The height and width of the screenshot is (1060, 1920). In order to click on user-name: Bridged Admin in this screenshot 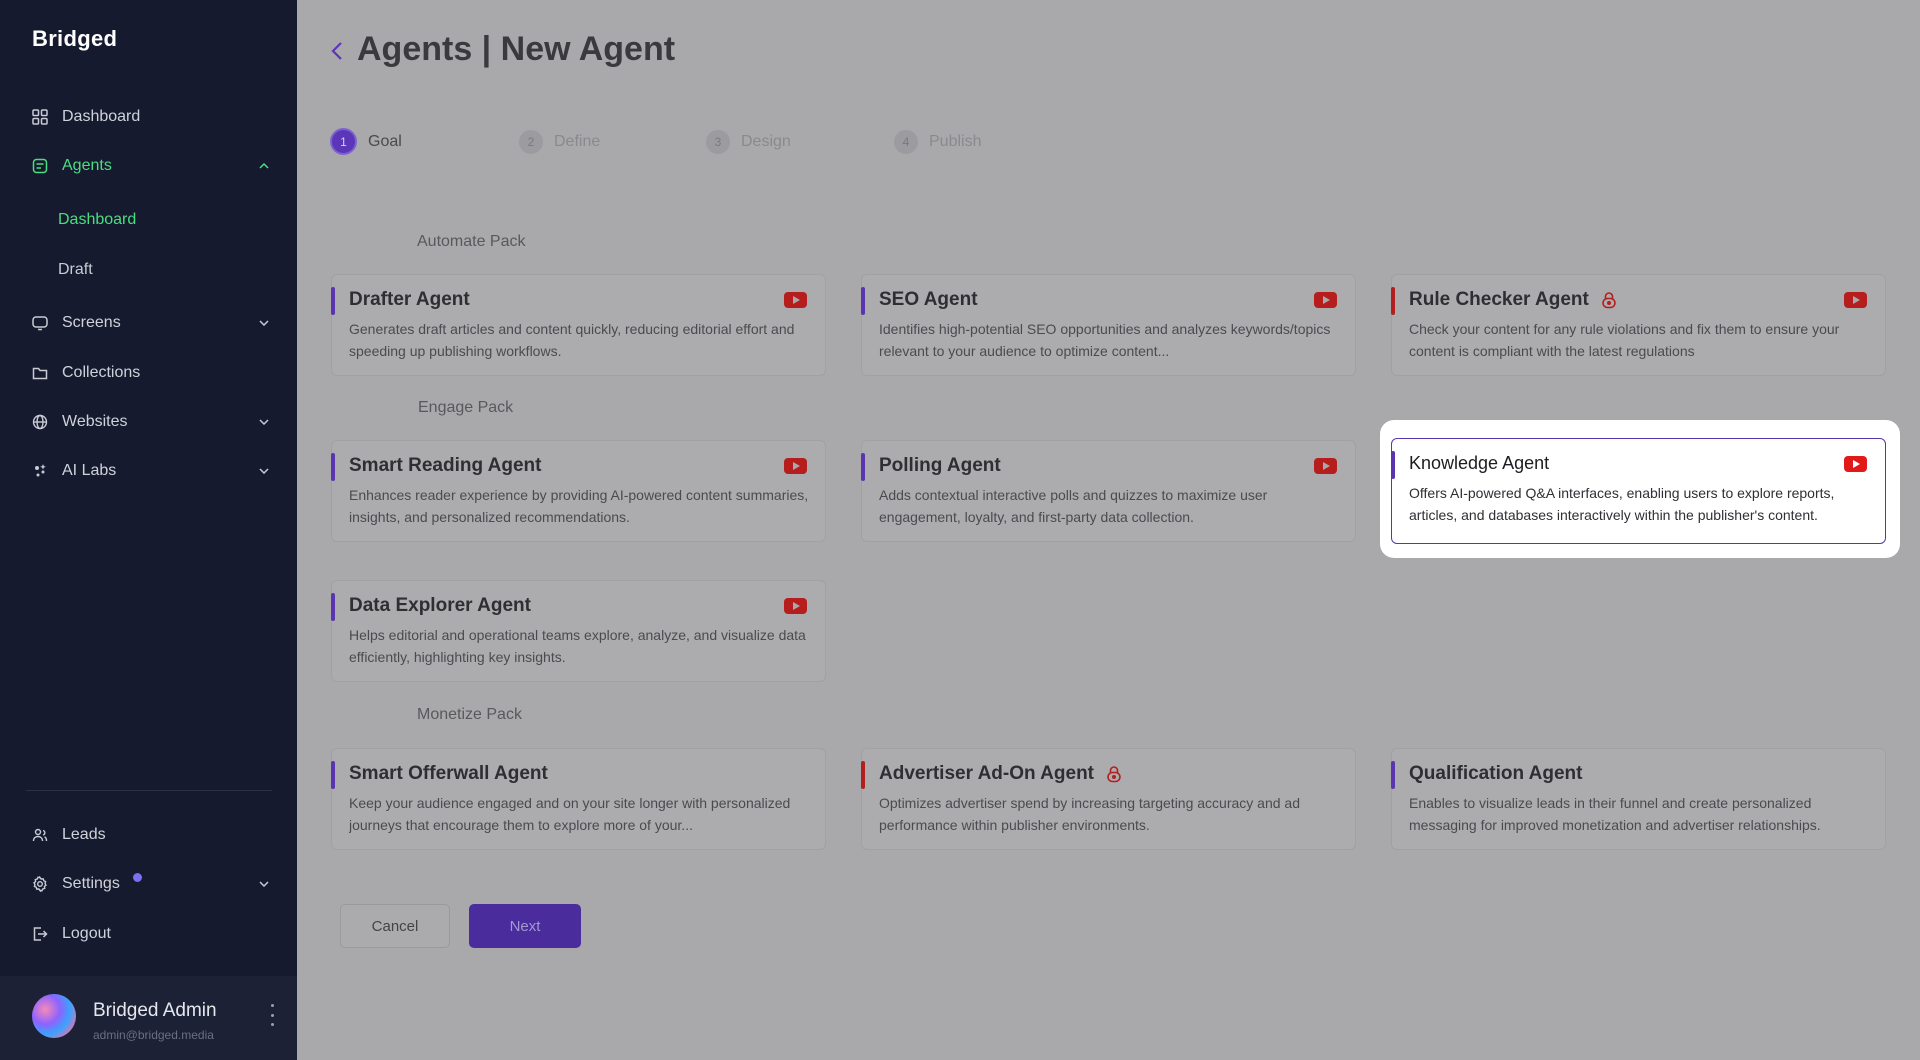, I will do `click(155, 1010)`.